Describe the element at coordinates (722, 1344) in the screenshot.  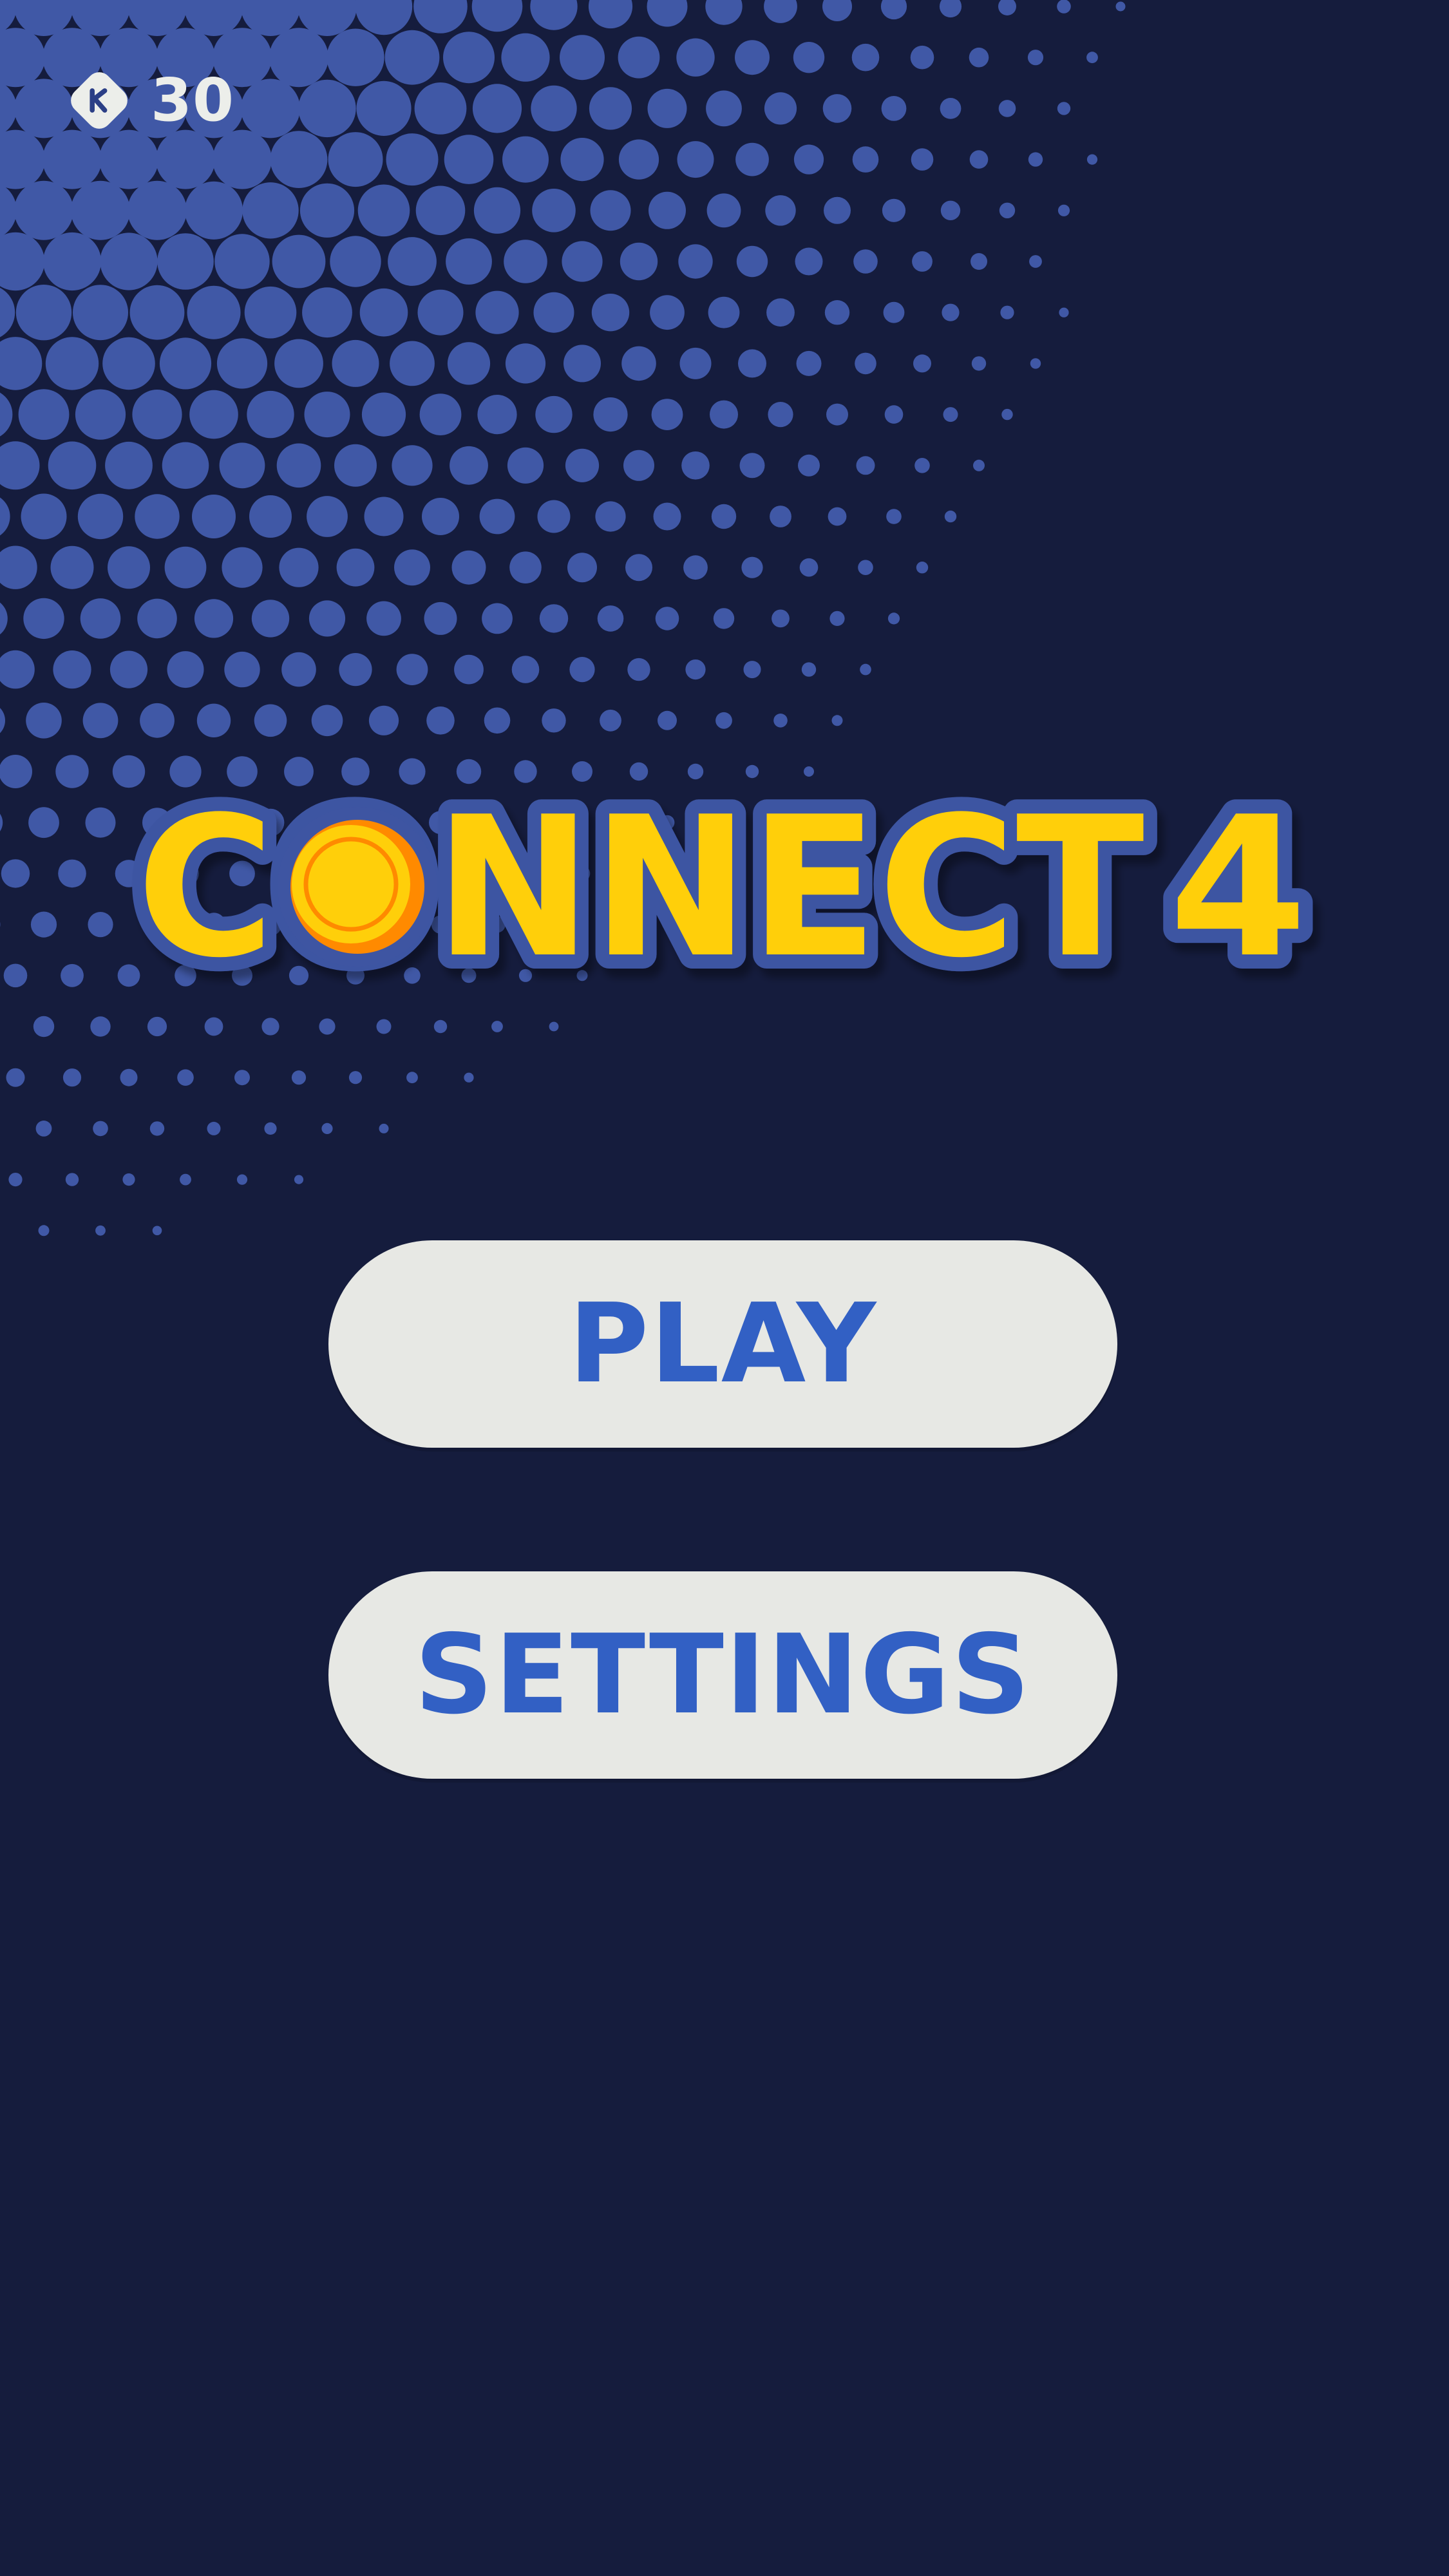
I see `play-button: PLAY` at that location.